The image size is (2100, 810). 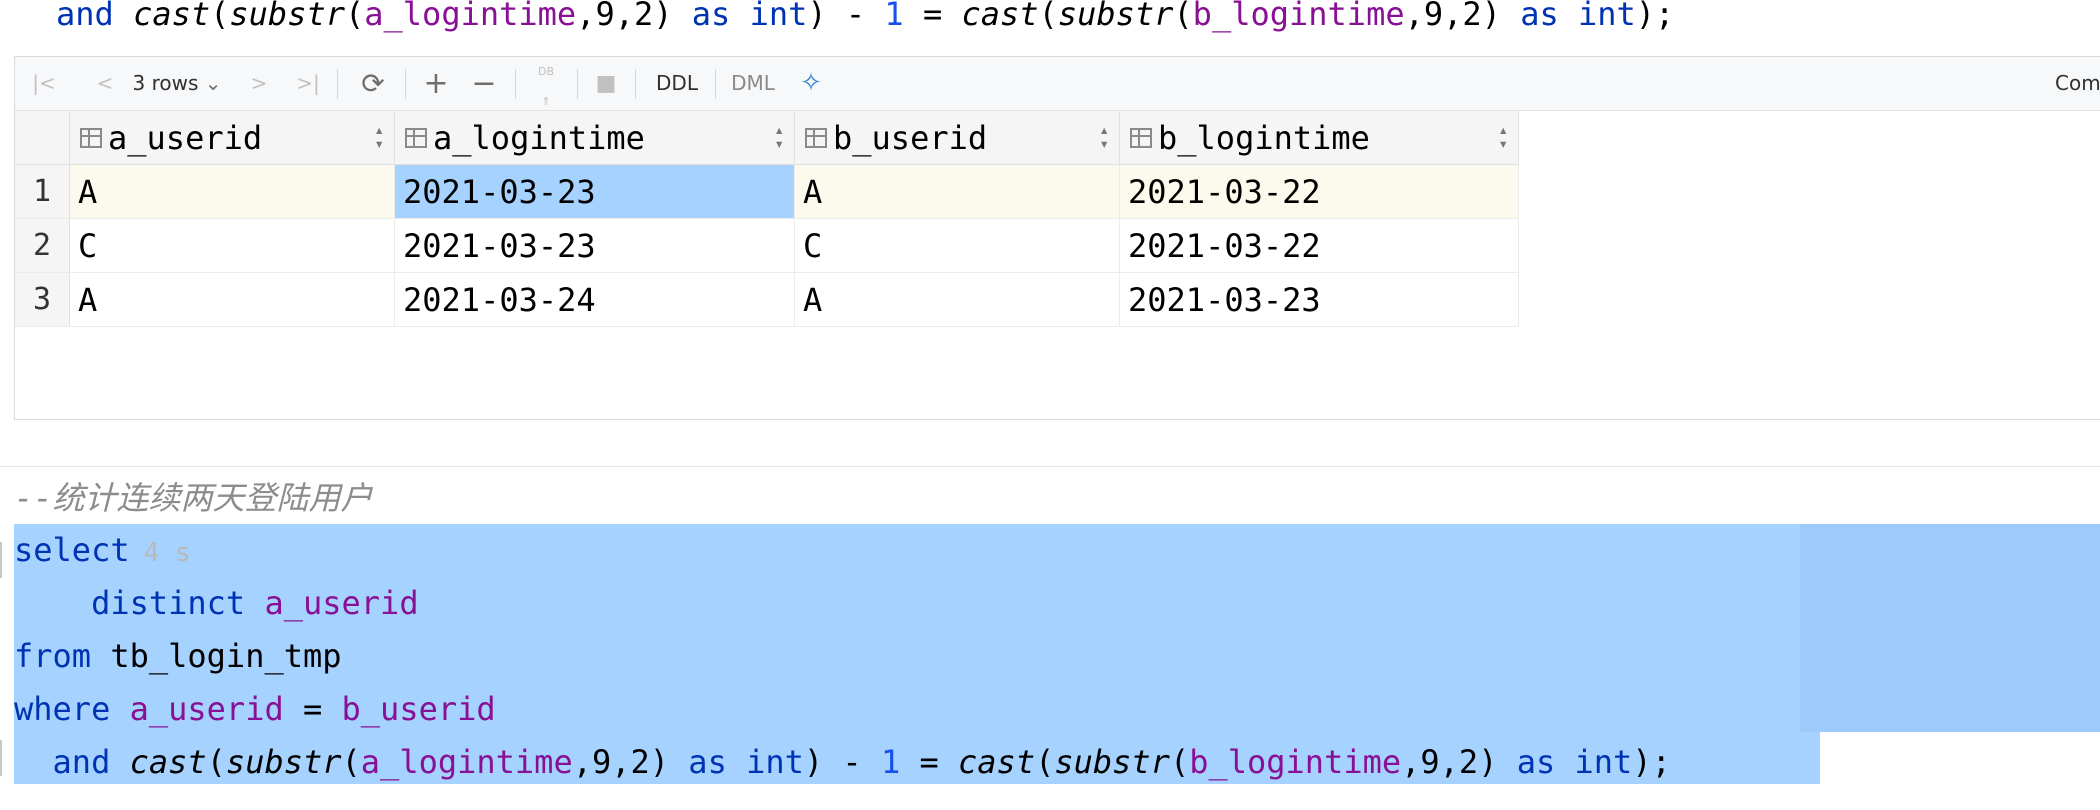 What do you see at coordinates (167, 553) in the screenshot?
I see `execution-time-hint: 4 s` at bounding box center [167, 553].